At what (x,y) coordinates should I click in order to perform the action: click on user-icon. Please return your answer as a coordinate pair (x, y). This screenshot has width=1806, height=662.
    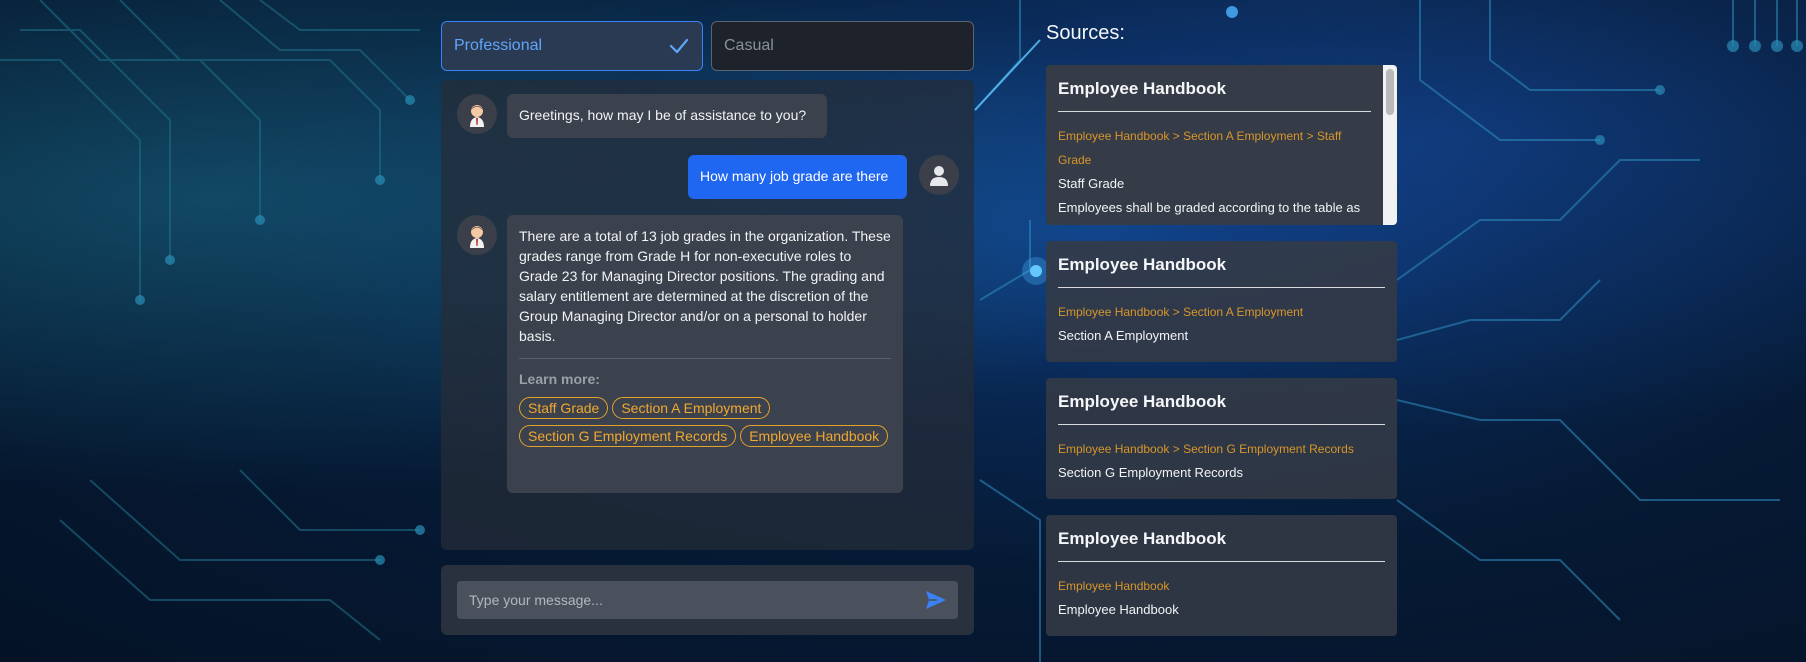
    Looking at the image, I should click on (939, 176).